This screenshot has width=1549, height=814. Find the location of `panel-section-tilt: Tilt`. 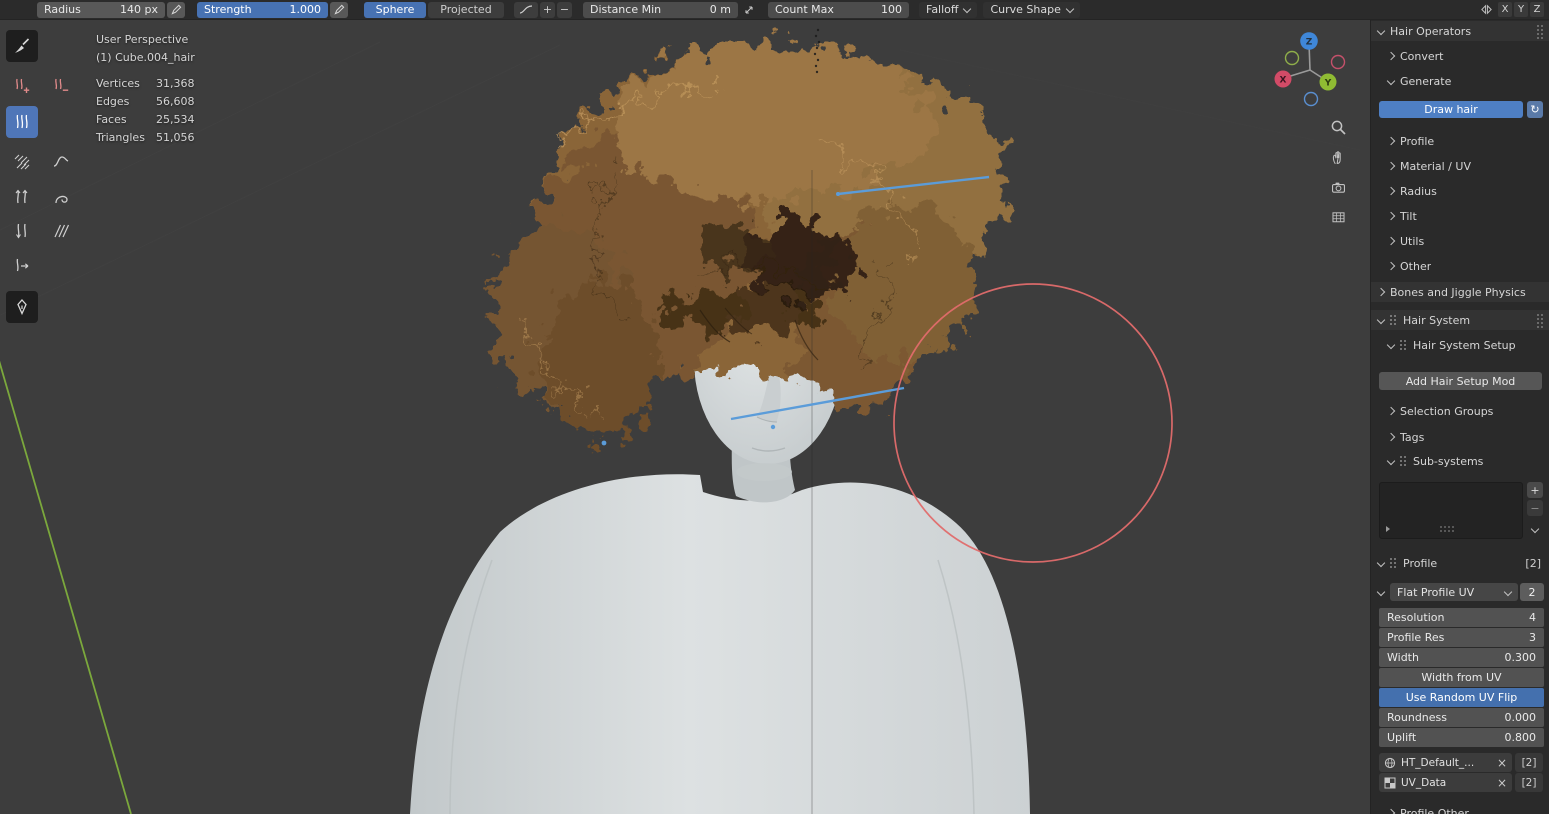

panel-section-tilt: Tilt is located at coordinates (1460, 216).